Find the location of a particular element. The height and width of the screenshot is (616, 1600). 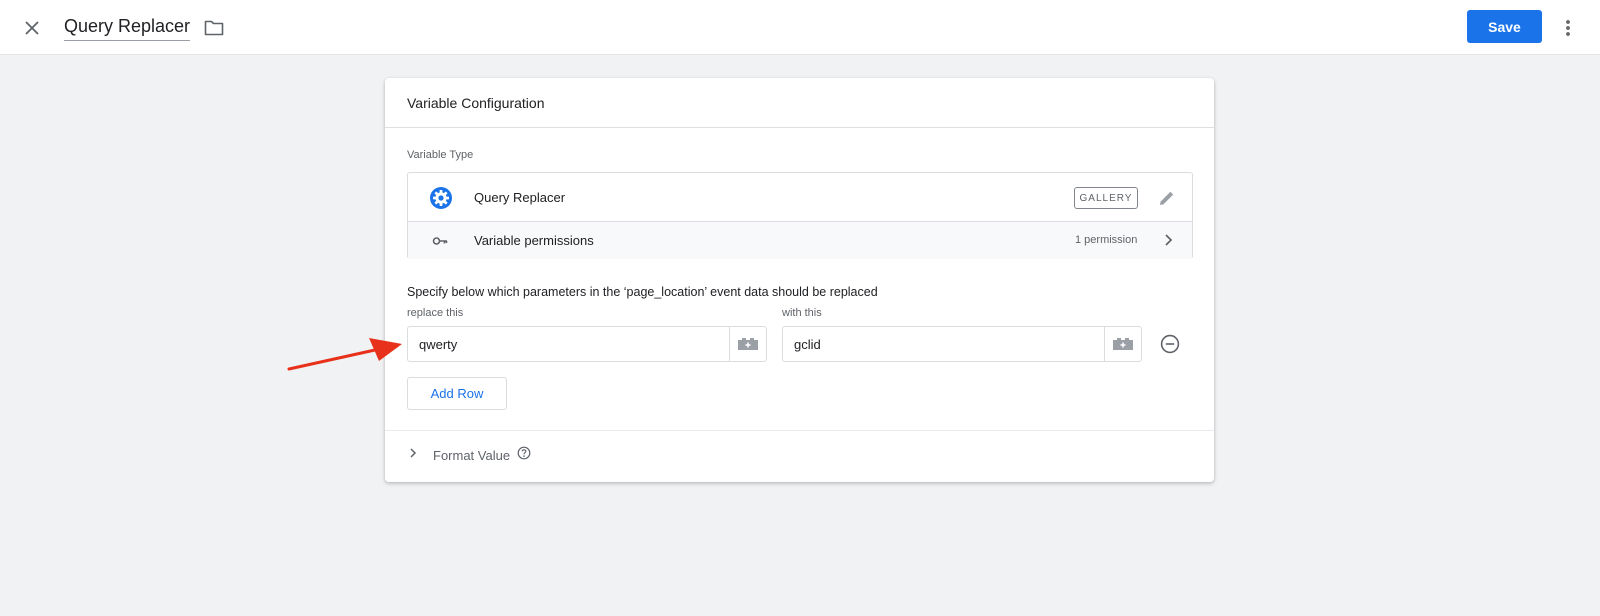

annotation-arrow-icon is located at coordinates (344, 354).